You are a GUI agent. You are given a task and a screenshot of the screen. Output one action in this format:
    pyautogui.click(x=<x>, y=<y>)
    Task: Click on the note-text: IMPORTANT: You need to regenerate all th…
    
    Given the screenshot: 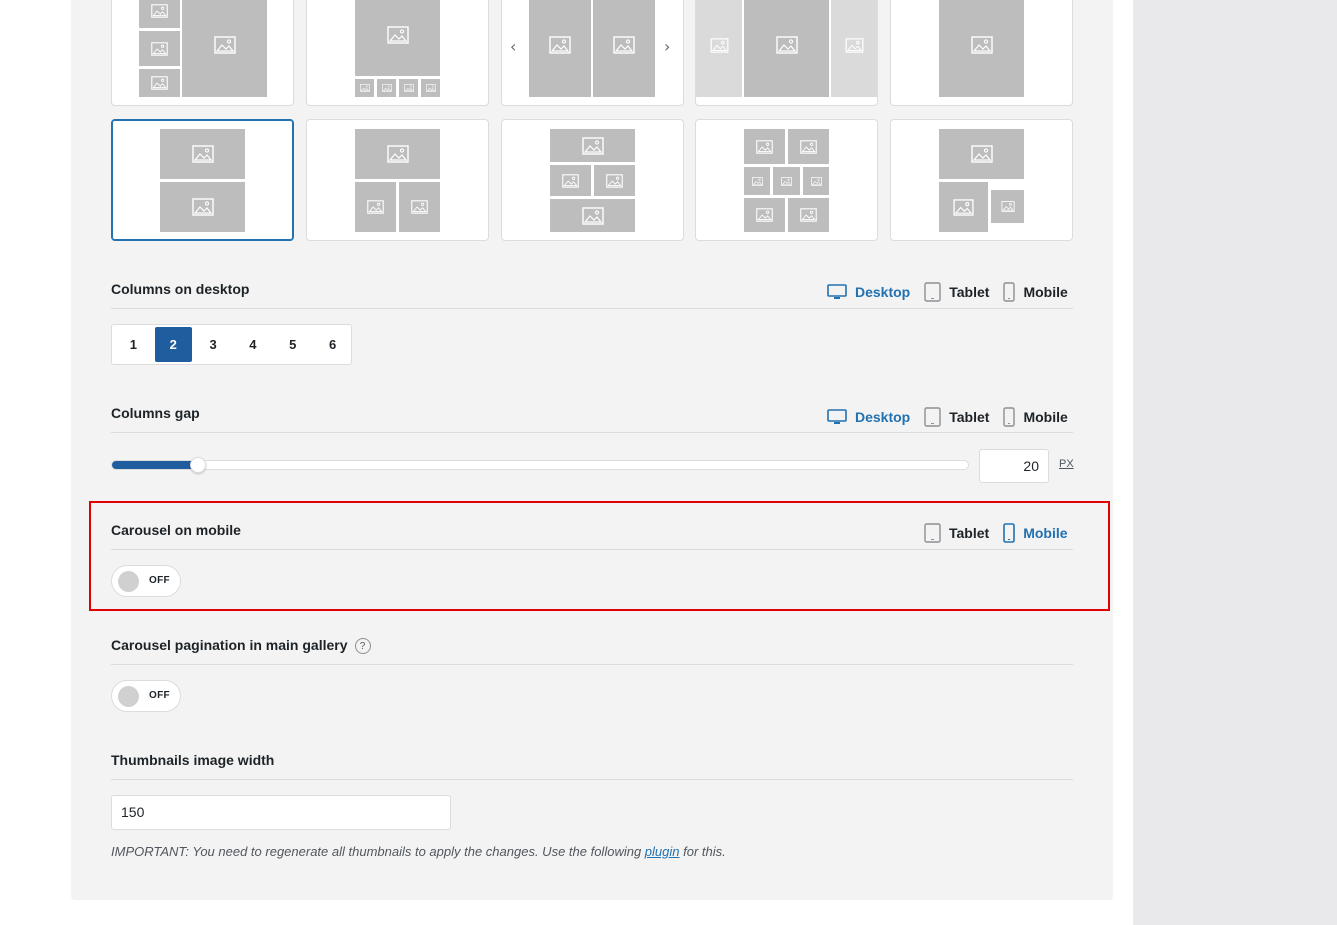 What is the action you would take?
    pyautogui.click(x=378, y=851)
    